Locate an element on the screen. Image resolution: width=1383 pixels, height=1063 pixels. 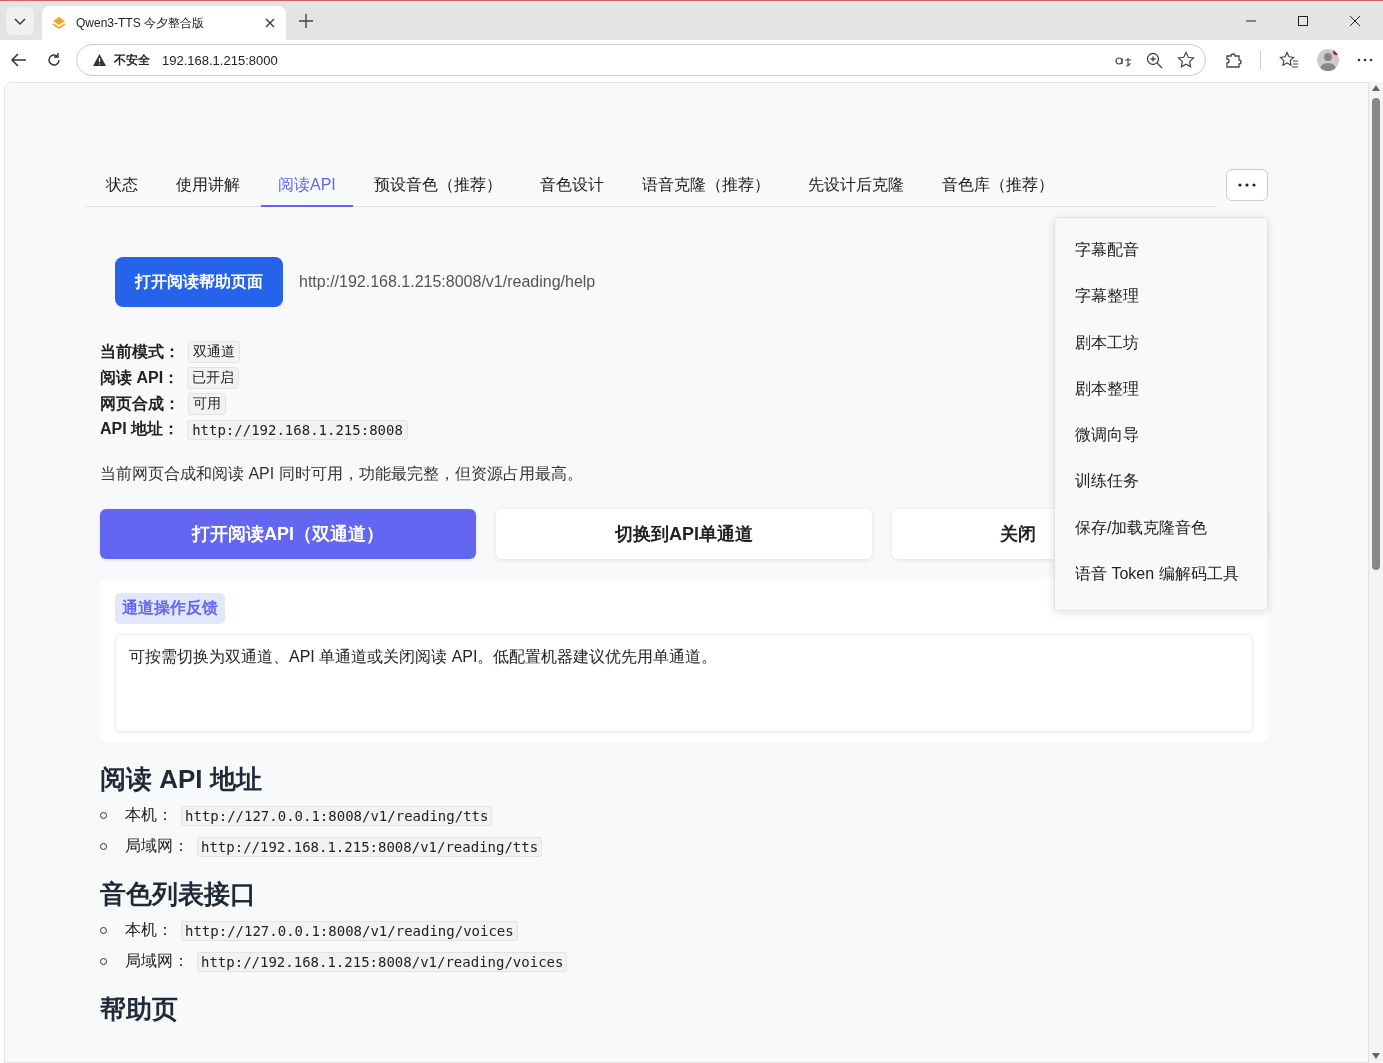
menu-item: 语音 Token 编解码工具 is located at coordinates (1161, 577).